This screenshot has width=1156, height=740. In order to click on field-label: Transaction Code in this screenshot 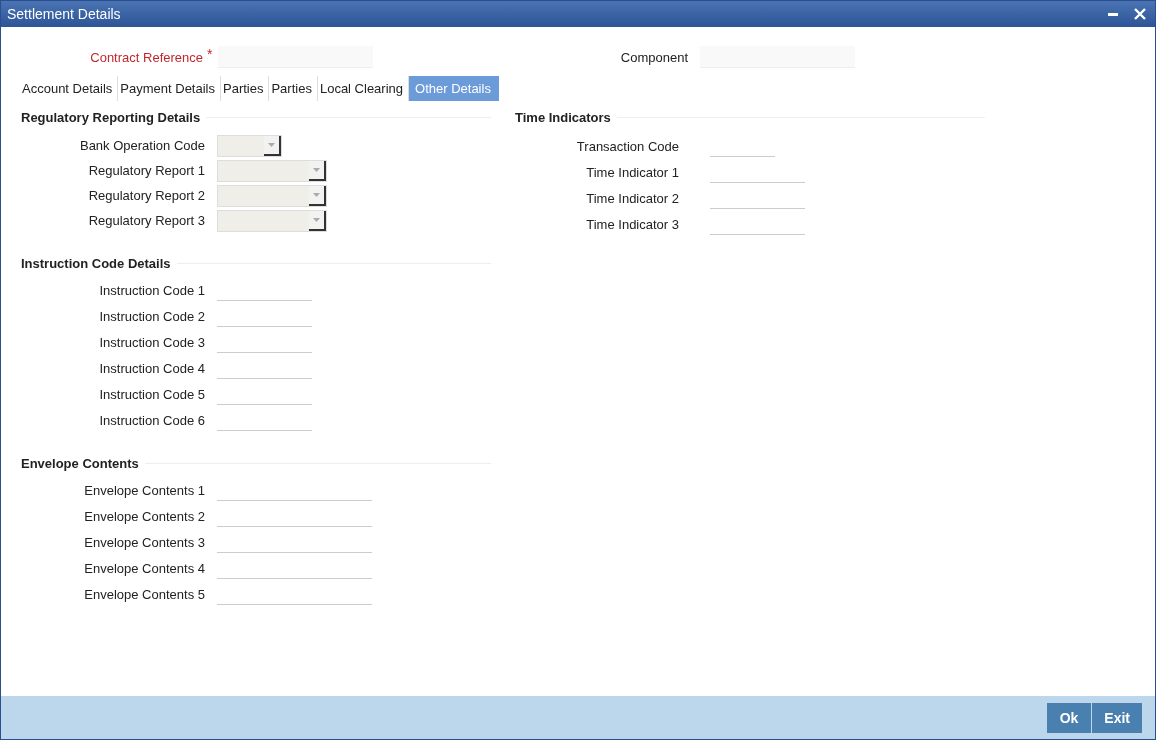, I will do `click(627, 146)`.